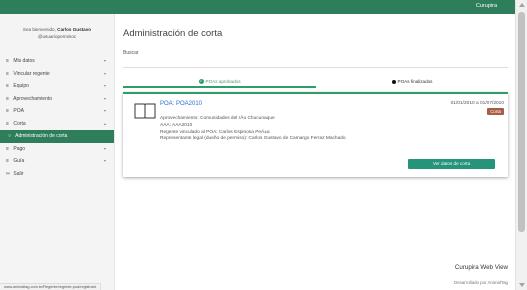 This screenshot has height=290, width=527. I want to click on sidebar-item-equipo: ≡ Equipo ▾, so click(57, 86).